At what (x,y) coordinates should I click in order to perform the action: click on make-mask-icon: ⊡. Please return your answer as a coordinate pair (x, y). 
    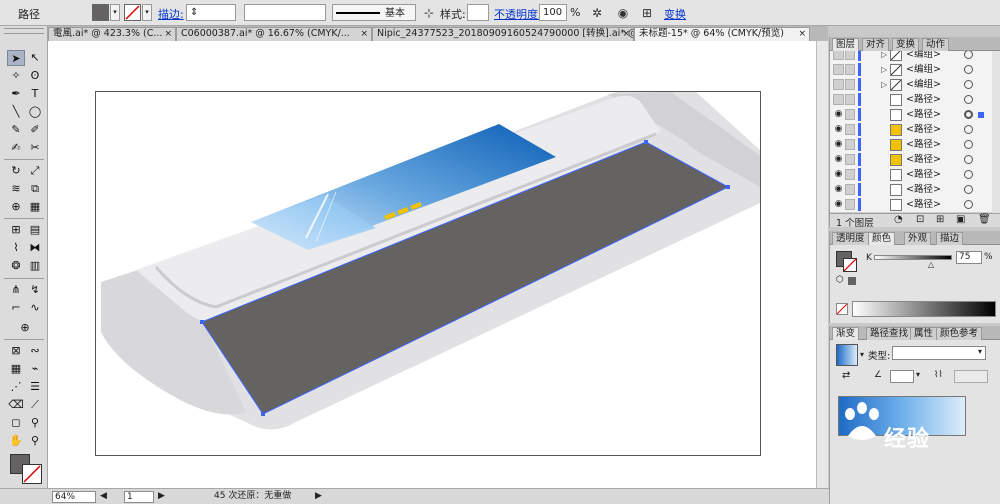
    Looking at the image, I should click on (920, 219).